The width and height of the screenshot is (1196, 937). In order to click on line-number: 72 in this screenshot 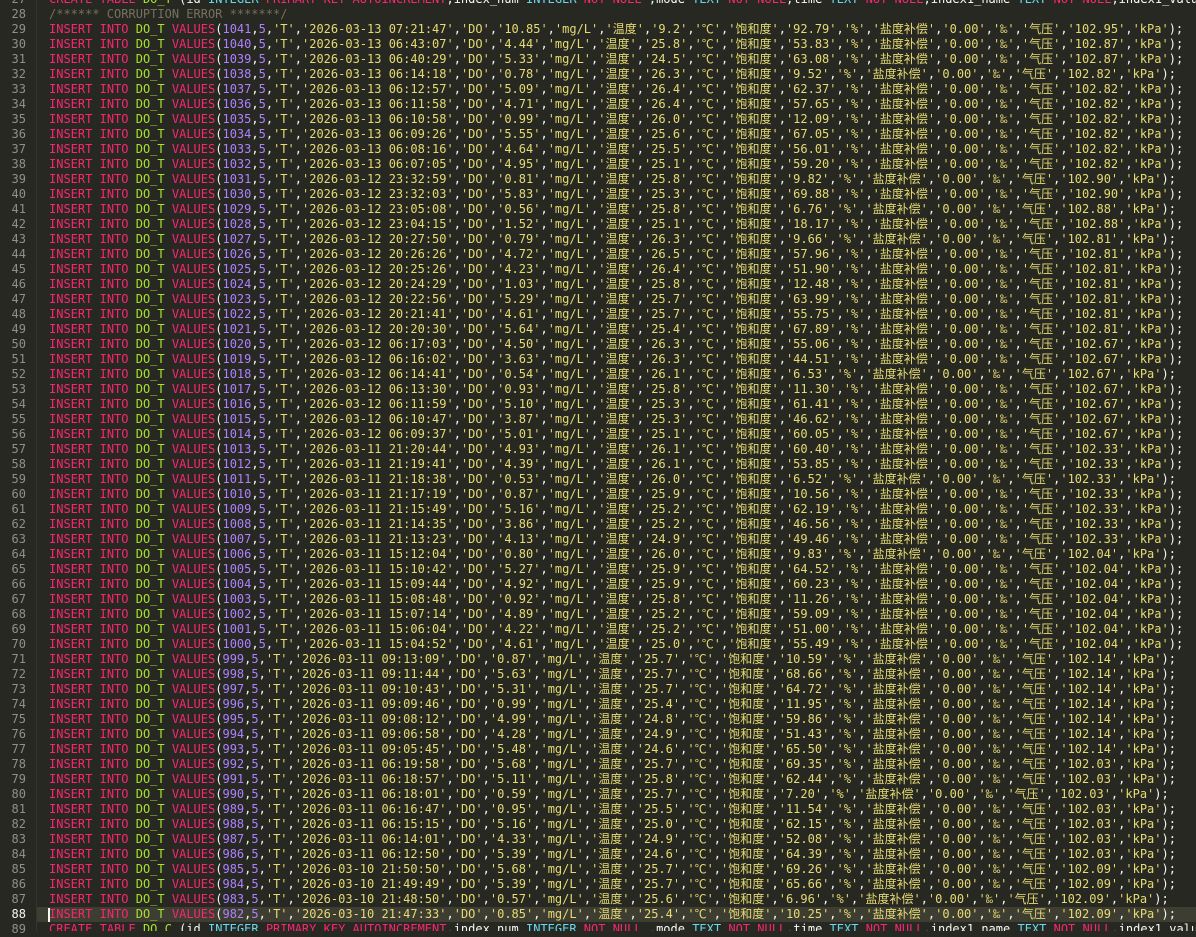, I will do `click(18, 674)`.